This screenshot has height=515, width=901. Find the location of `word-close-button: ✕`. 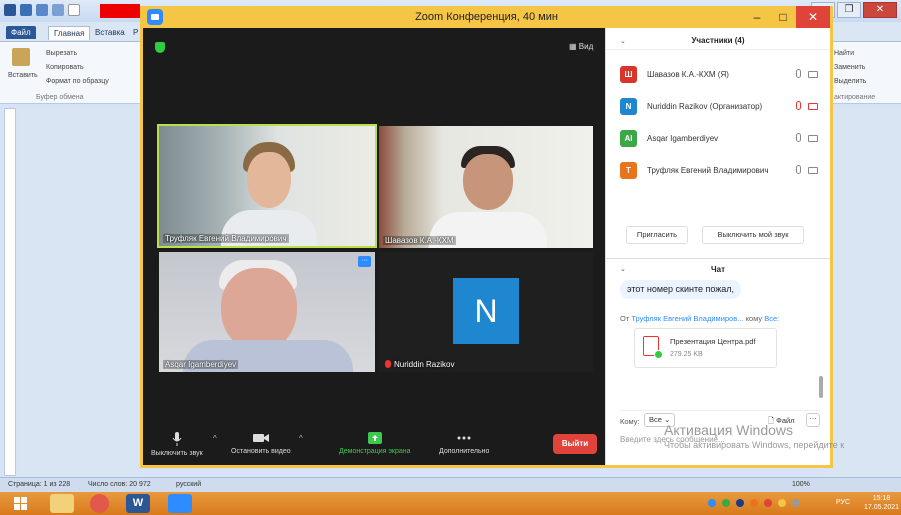

word-close-button: ✕ is located at coordinates (880, 10).